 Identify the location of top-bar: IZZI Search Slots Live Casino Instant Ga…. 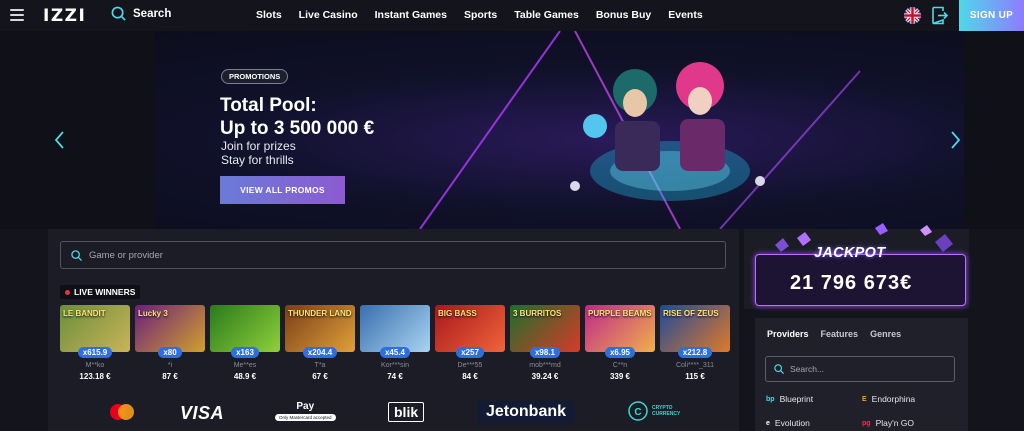
(512, 15).